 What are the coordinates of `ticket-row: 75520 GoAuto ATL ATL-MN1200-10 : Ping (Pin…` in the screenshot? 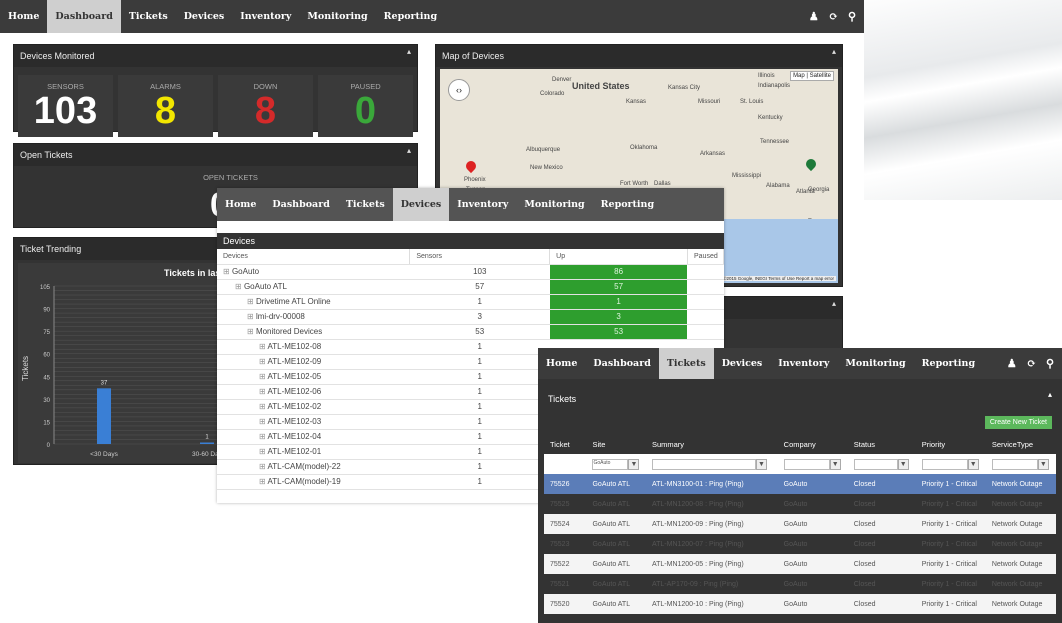 It's located at (800, 604).